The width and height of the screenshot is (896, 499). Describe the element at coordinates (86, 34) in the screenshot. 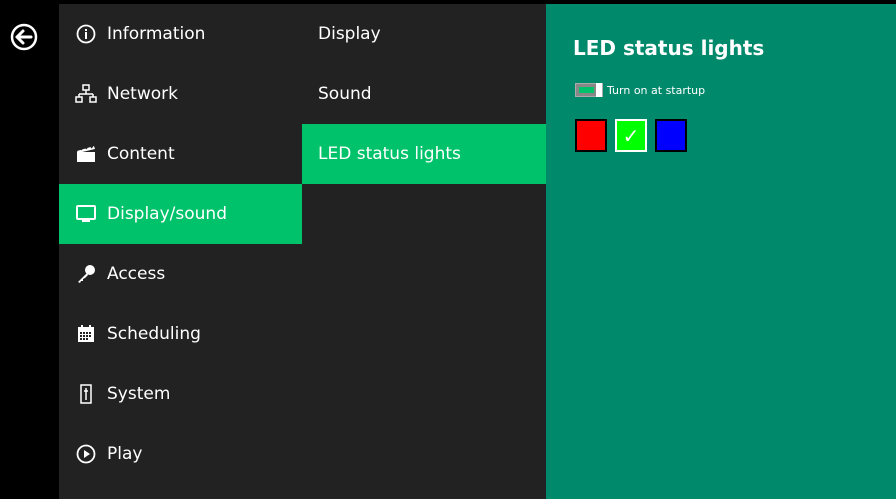

I see `info-icon` at that location.